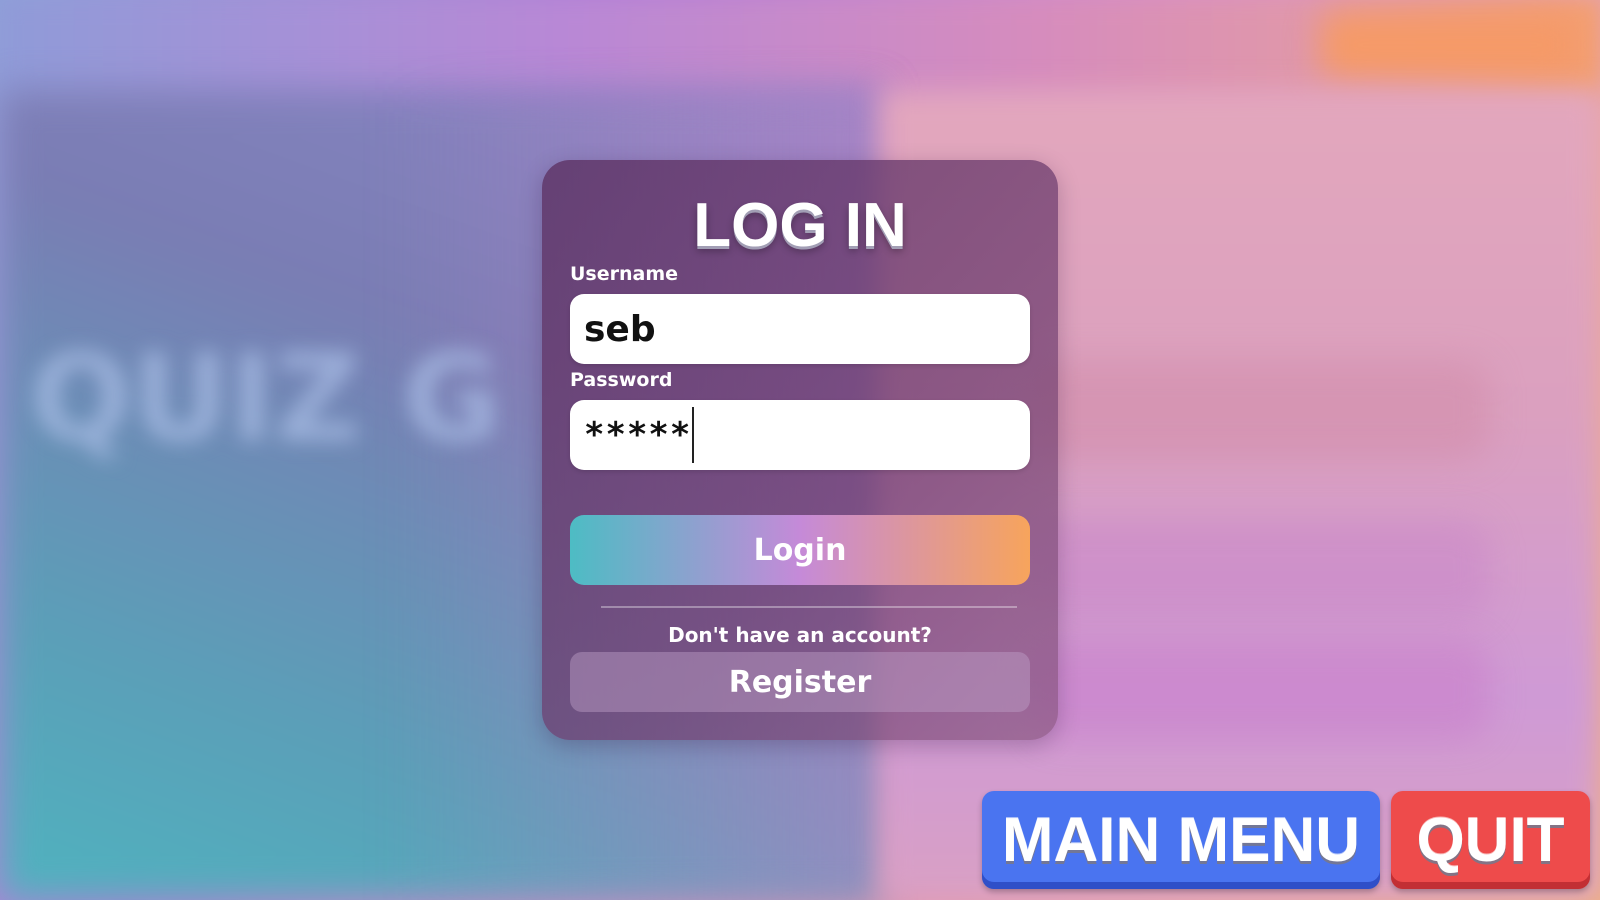 Image resolution: width=1600 pixels, height=900 pixels. What do you see at coordinates (624, 274) in the screenshot?
I see `username-label: Username` at bounding box center [624, 274].